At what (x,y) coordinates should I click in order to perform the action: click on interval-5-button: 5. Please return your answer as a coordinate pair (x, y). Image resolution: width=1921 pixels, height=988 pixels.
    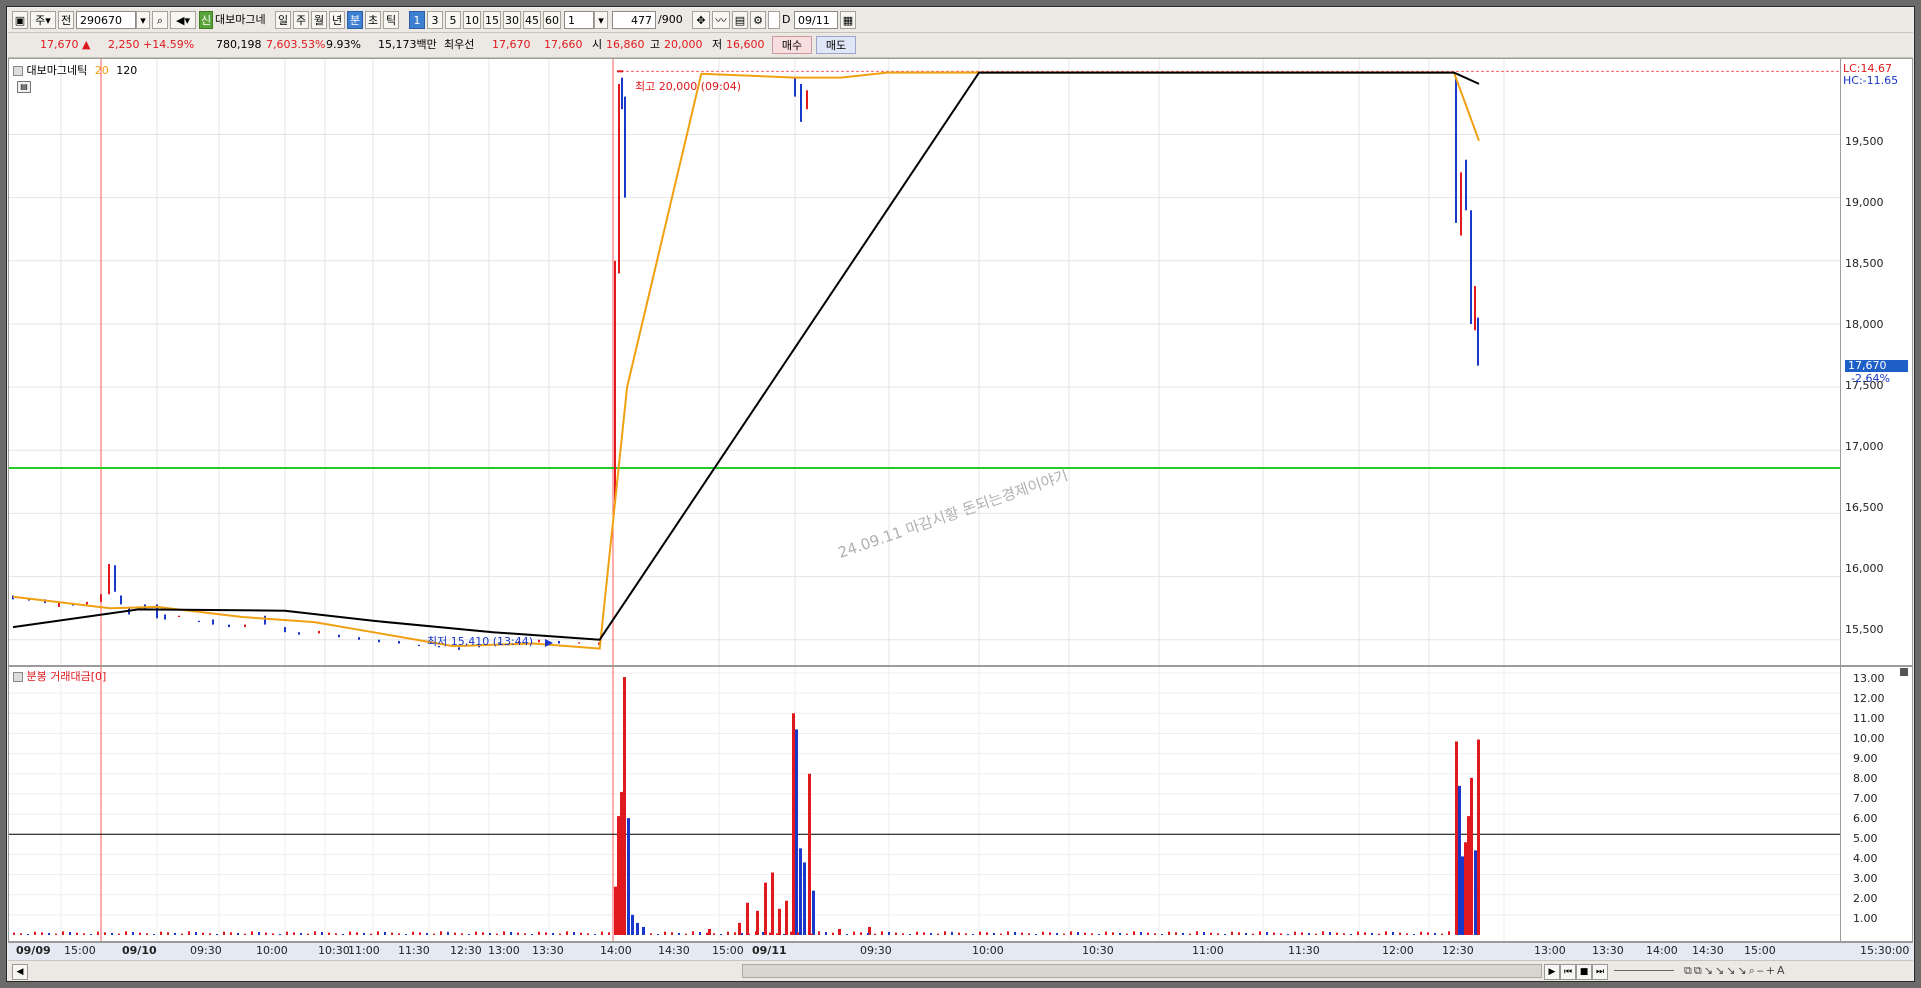
    Looking at the image, I should click on (453, 20).